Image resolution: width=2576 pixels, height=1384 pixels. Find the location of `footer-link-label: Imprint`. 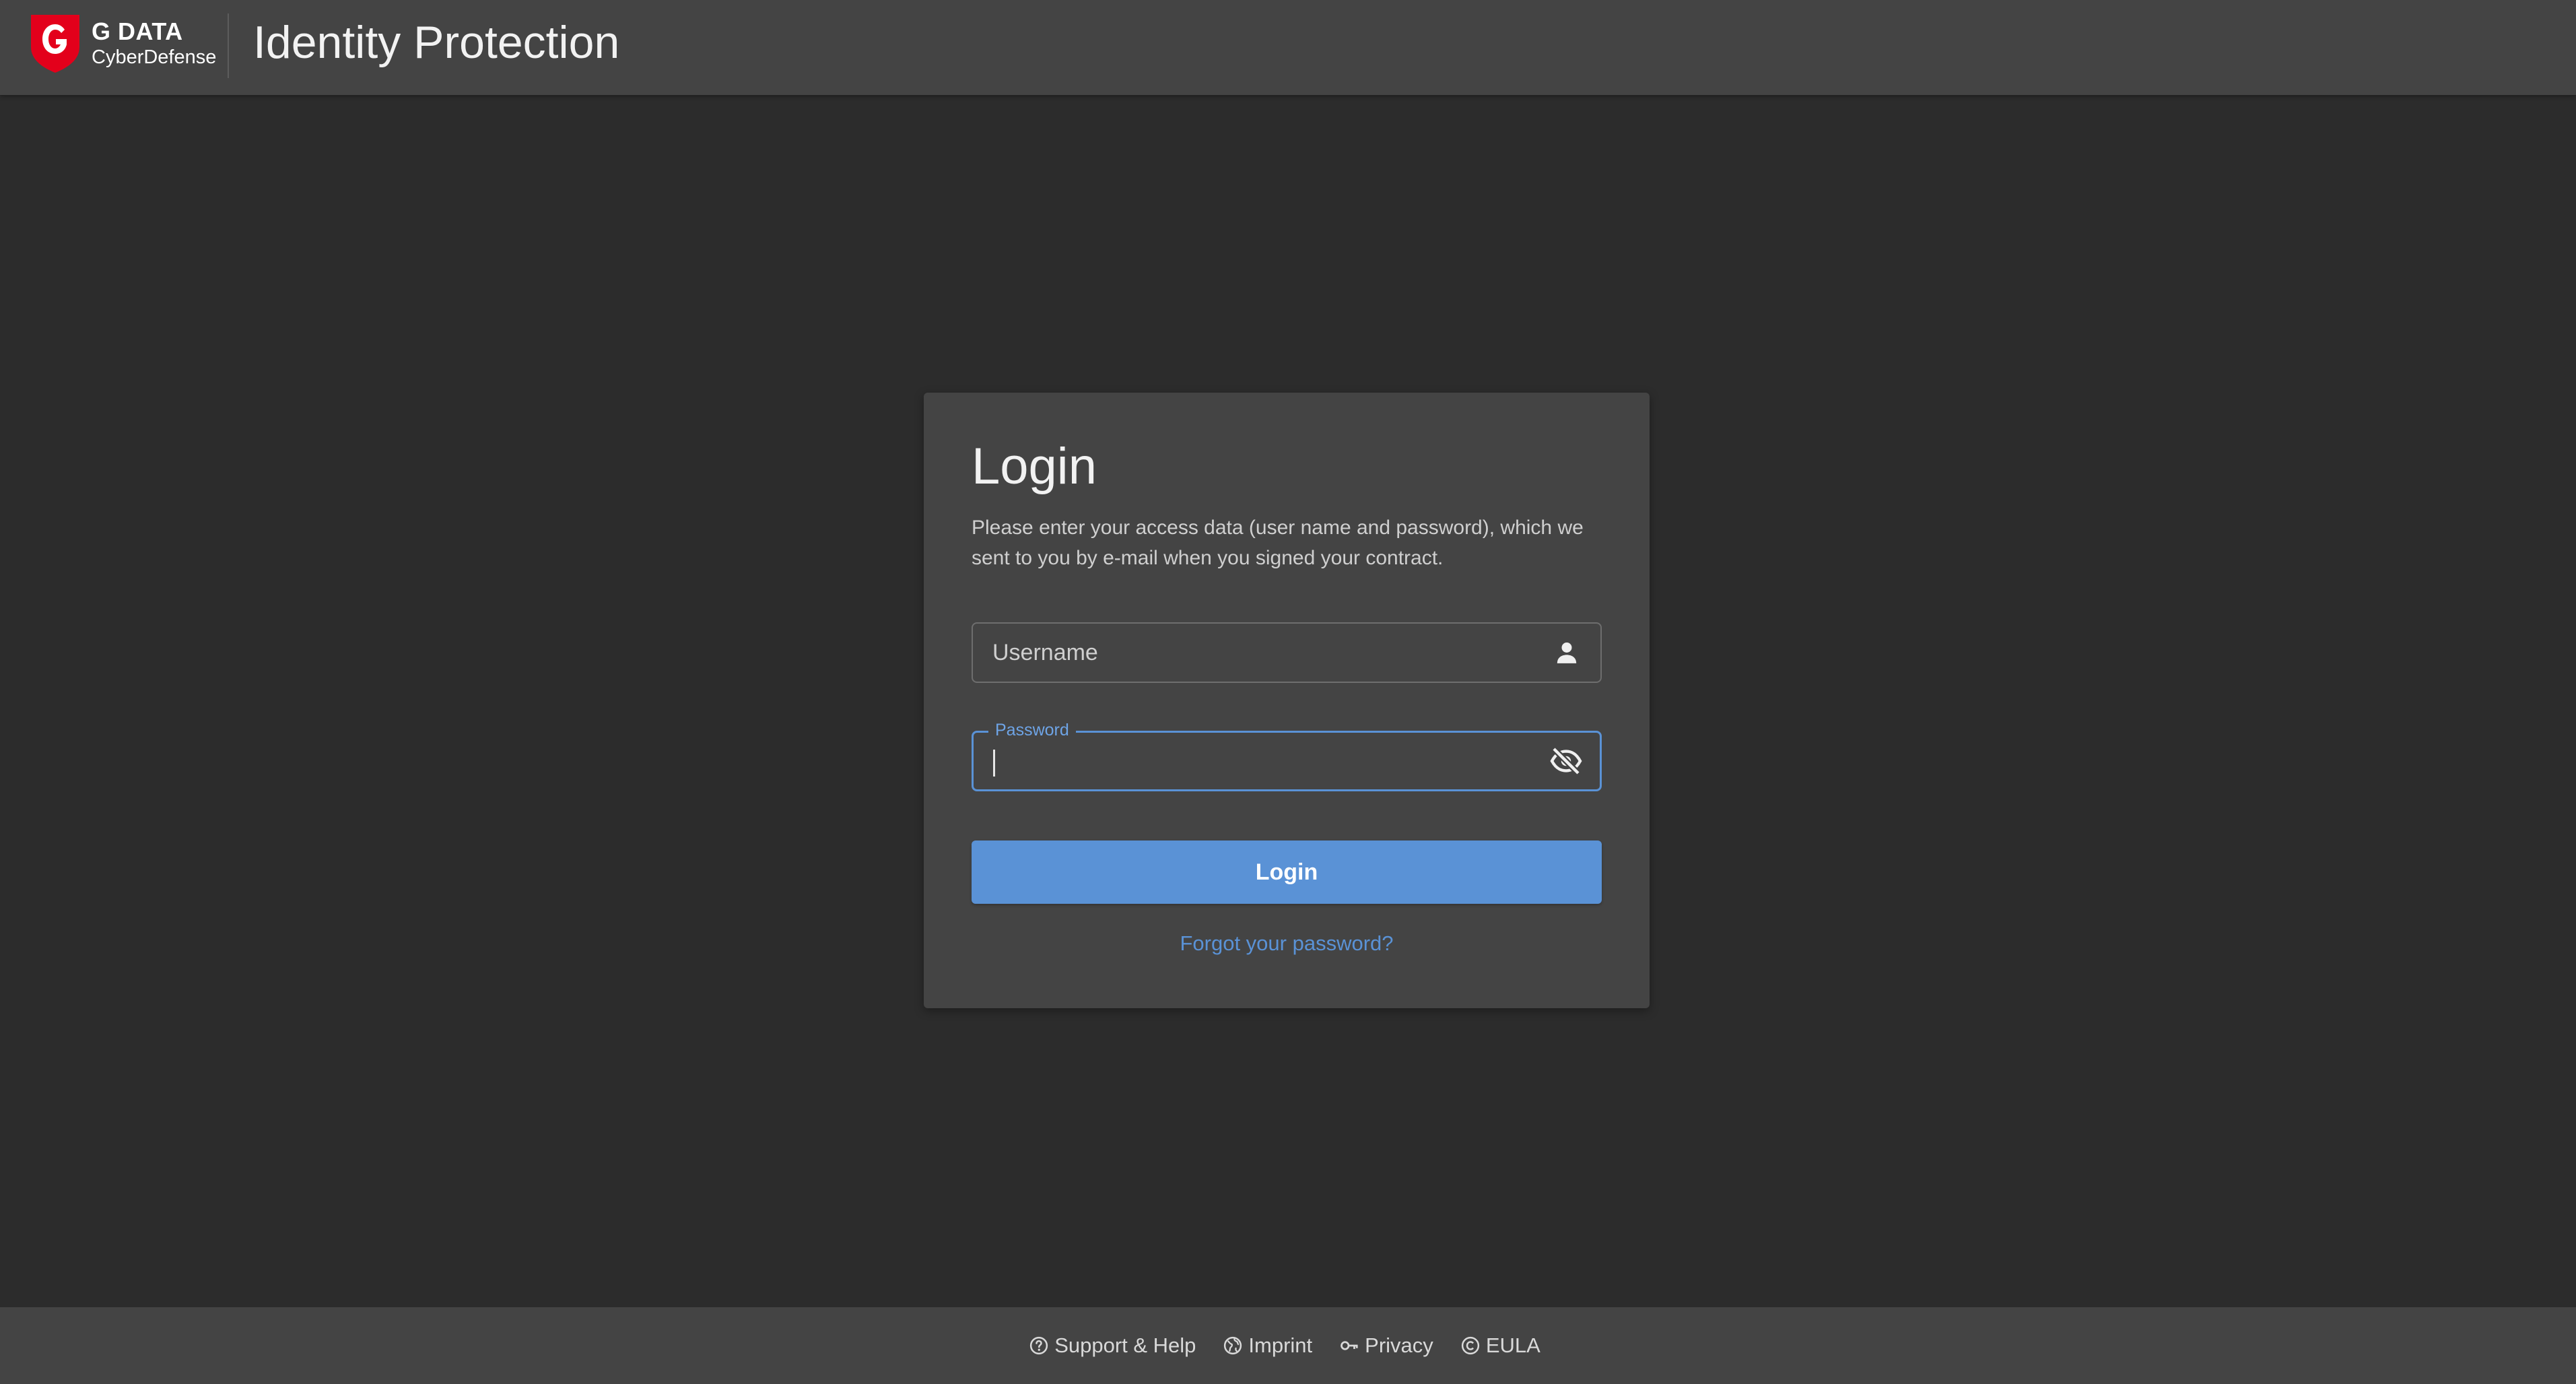

footer-link-label: Imprint is located at coordinates (1280, 1345).